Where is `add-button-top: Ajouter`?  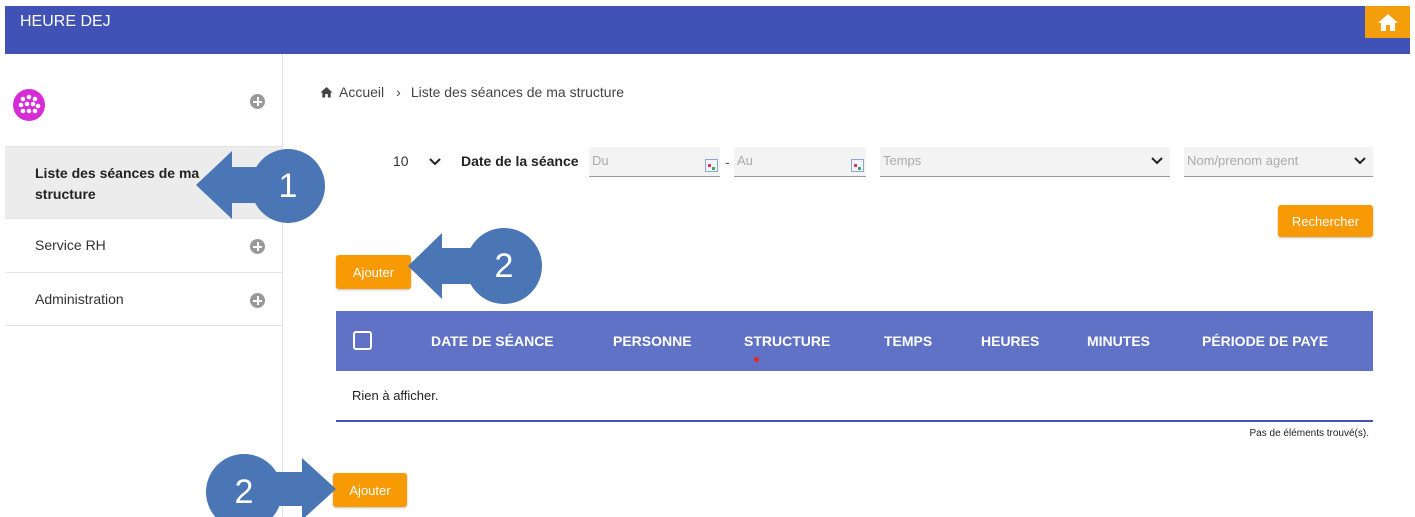
add-button-top: Ajouter is located at coordinates (373, 272).